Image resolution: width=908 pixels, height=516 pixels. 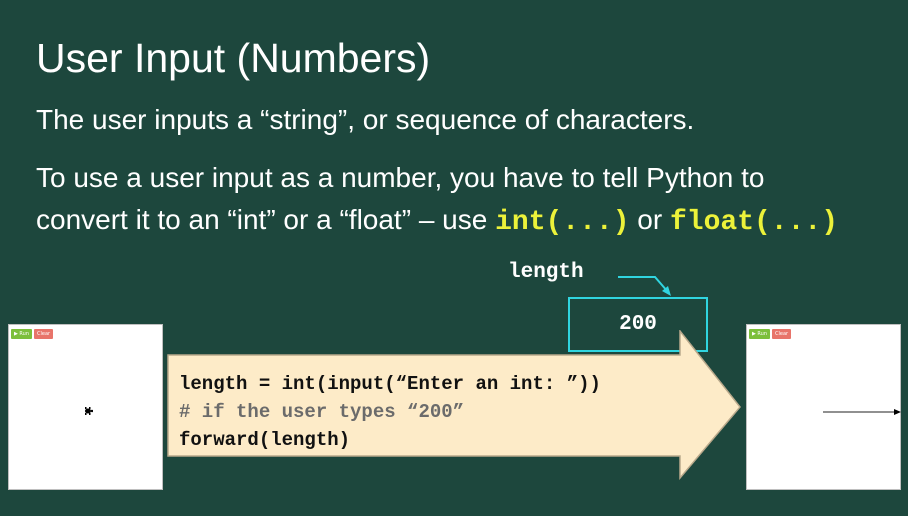 I want to click on turtle-canvas-before: ▶ Run Clear, so click(x=85, y=407).